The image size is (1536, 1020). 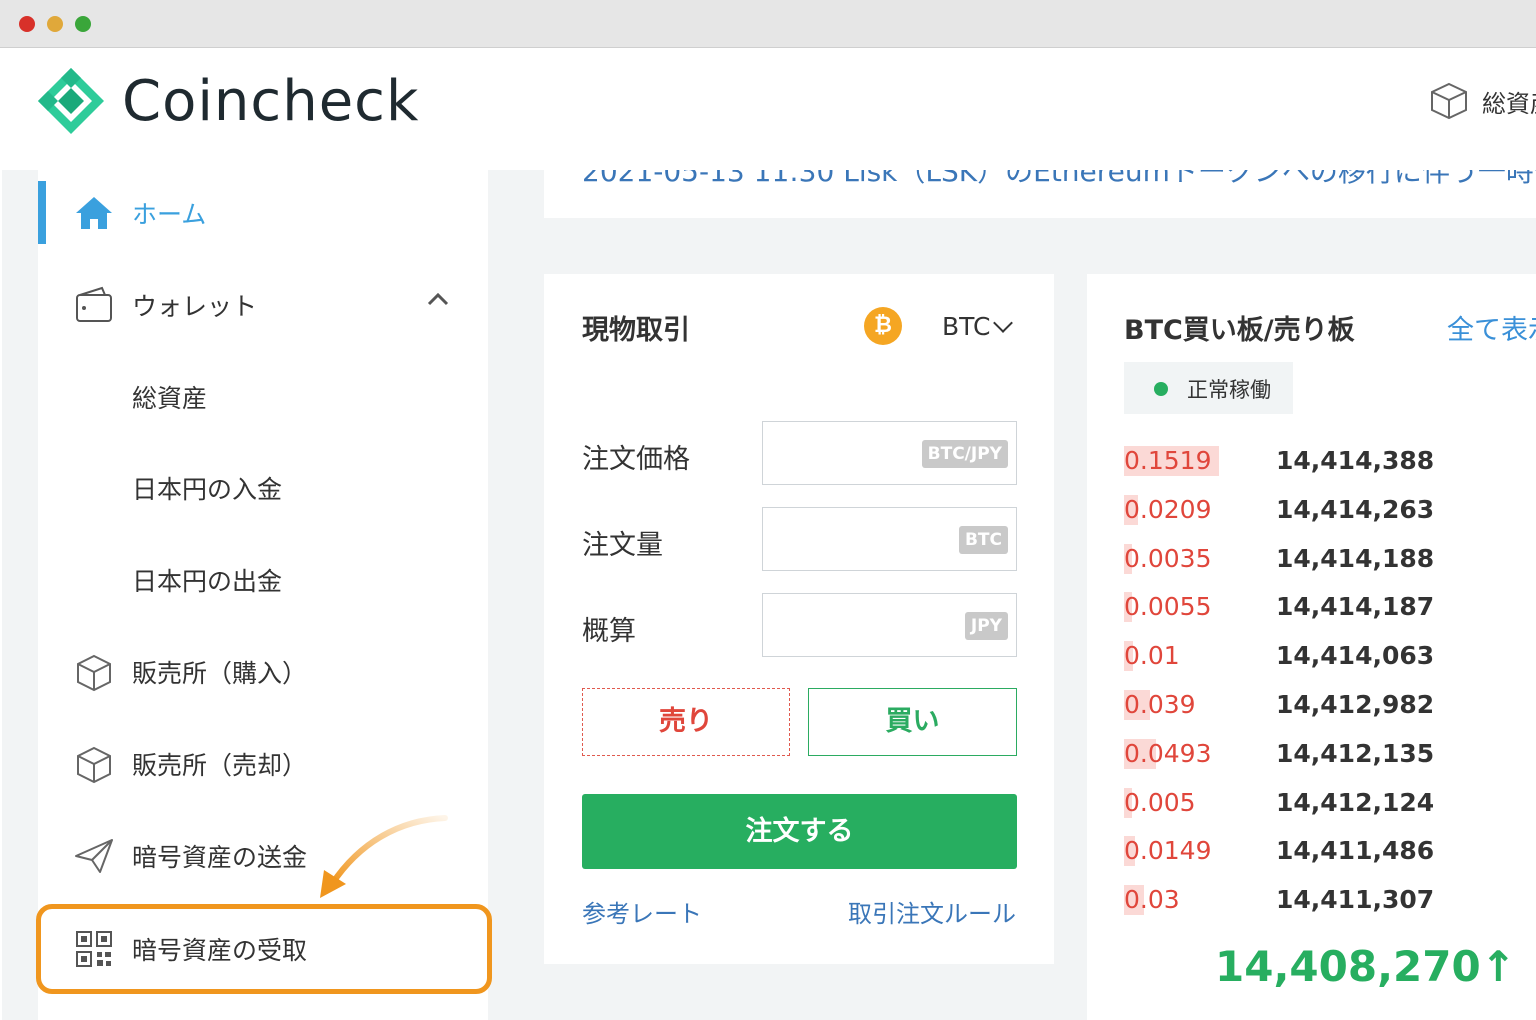 I want to click on estimate-label: 概算, so click(x=609, y=631).